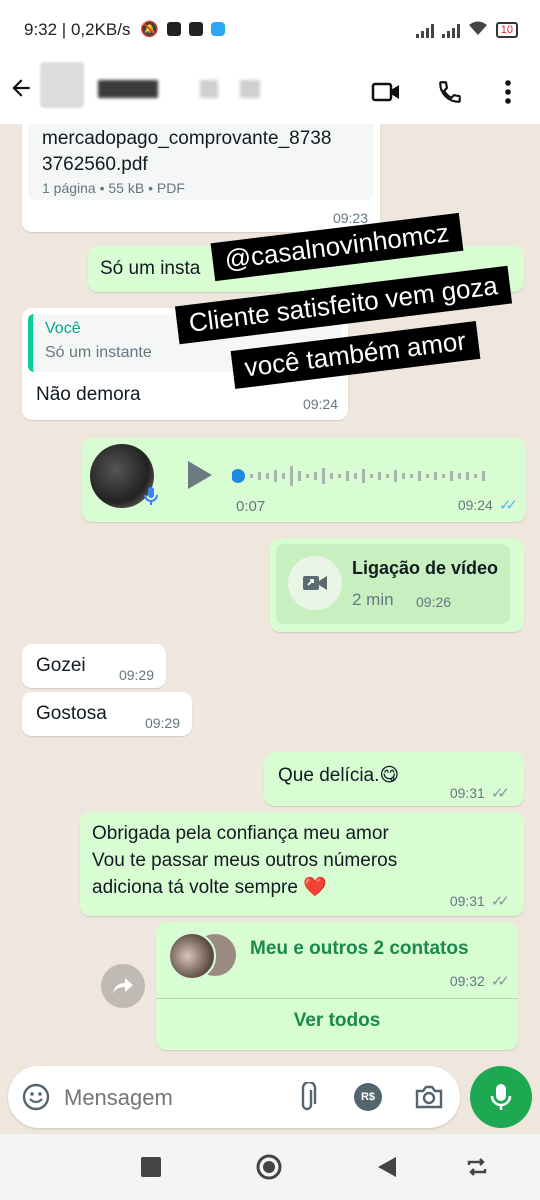 The width and height of the screenshot is (540, 1200). Describe the element at coordinates (508, 505) in the screenshot. I see `read-ticks-icon: ✓✓` at that location.